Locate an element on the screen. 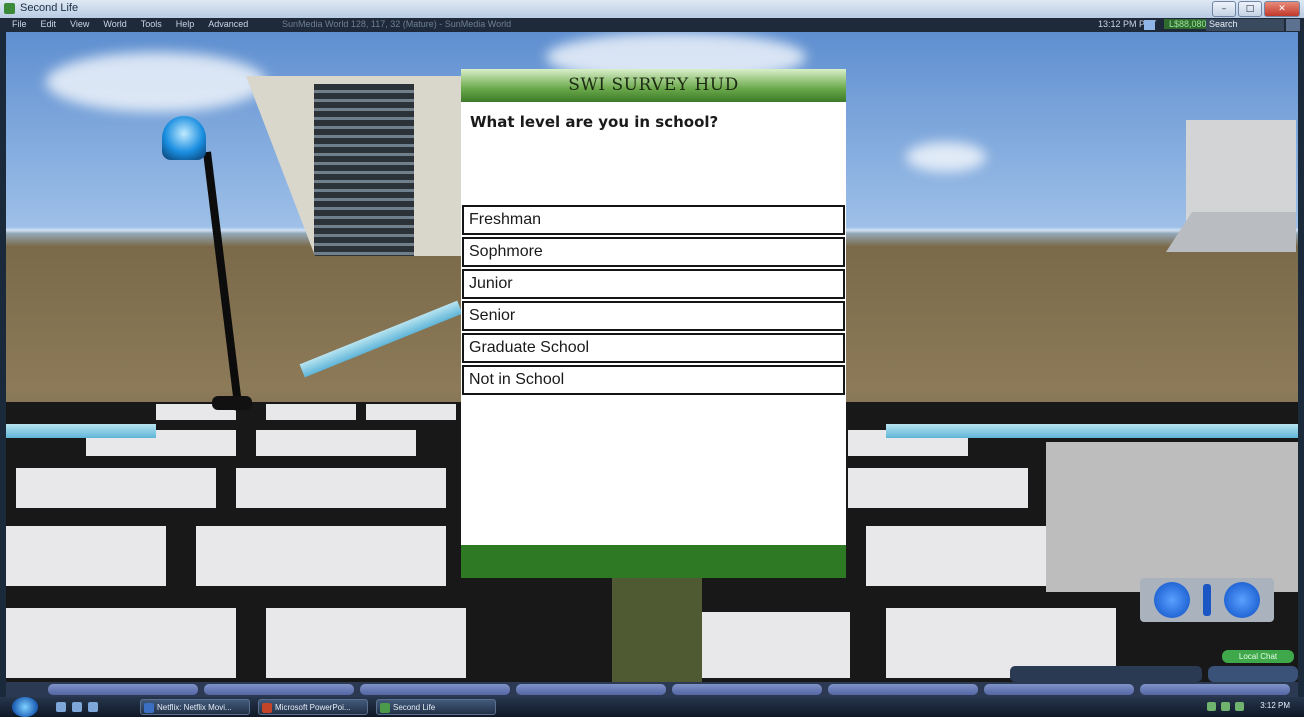  glass-tower-building is located at coordinates (361, 166).